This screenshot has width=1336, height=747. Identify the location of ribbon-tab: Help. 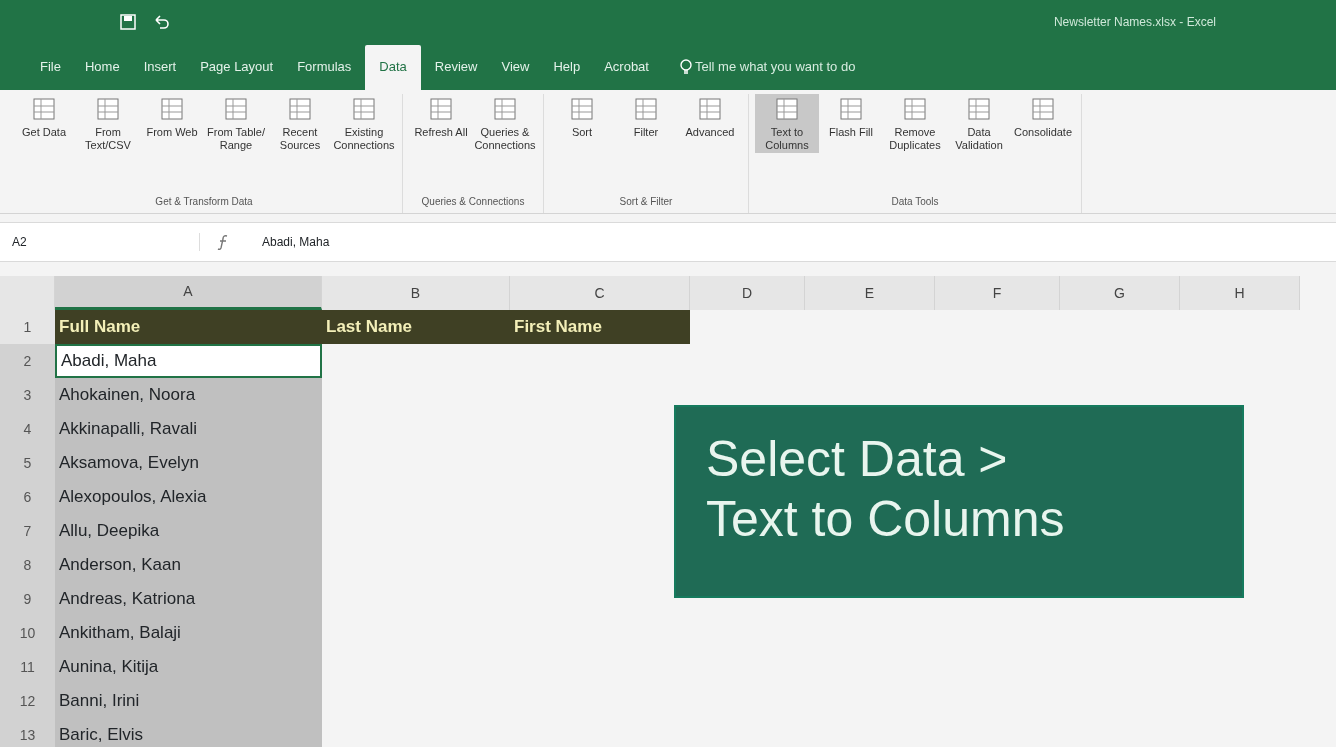
(567, 67).